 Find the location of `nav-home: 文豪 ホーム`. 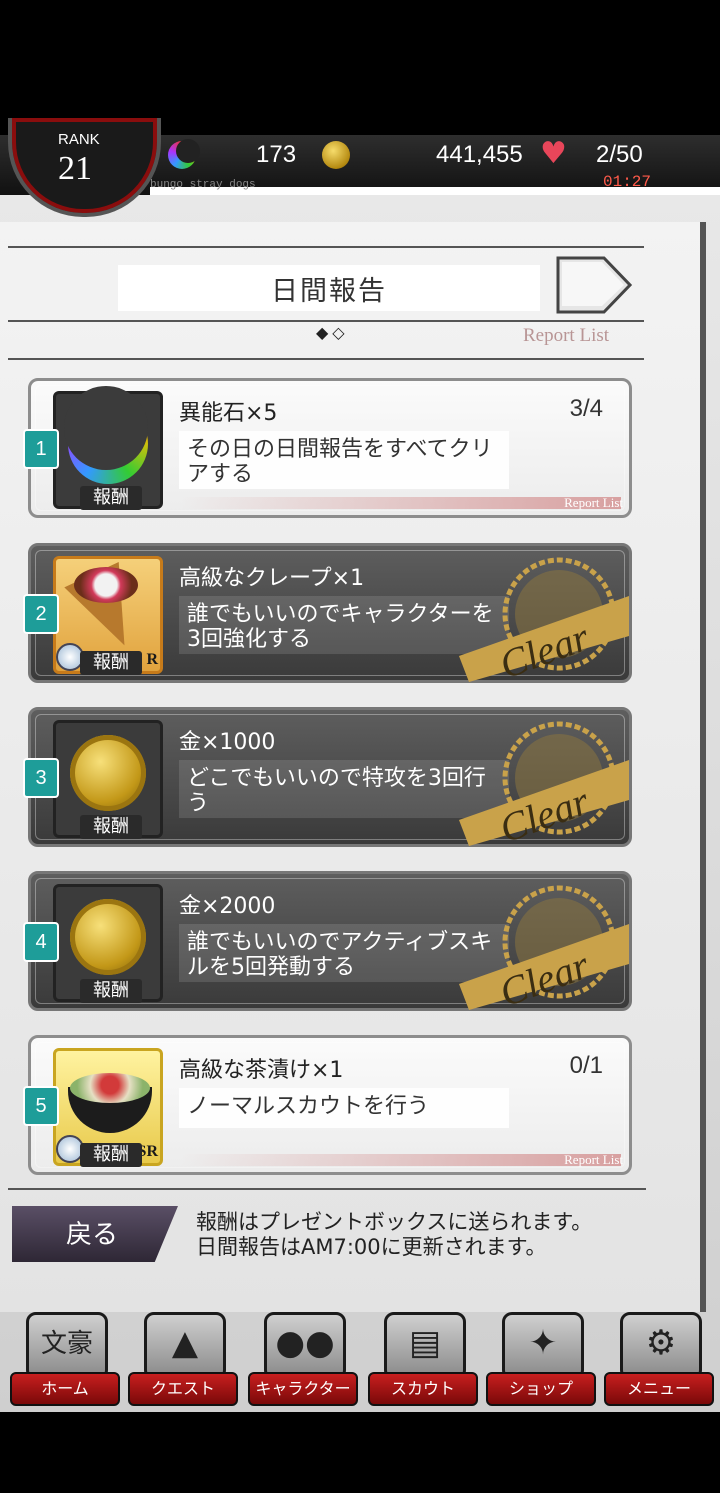

nav-home: 文豪 ホーム is located at coordinates (64, 1360).